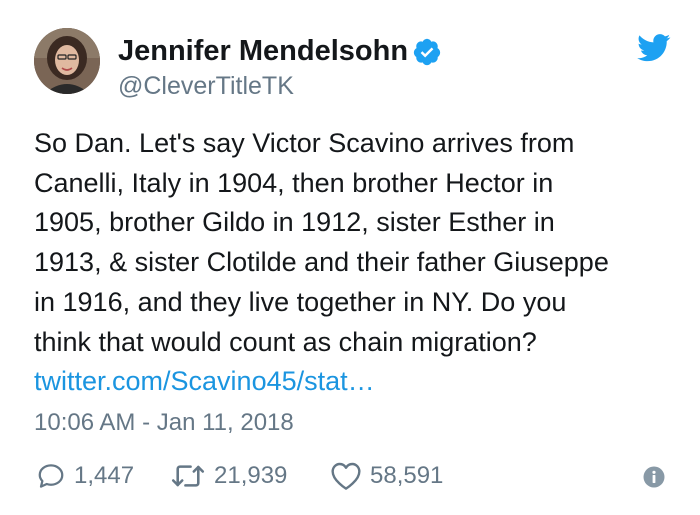 The image size is (700, 515). Describe the element at coordinates (188, 476) in the screenshot. I see `retweet-icon` at that location.